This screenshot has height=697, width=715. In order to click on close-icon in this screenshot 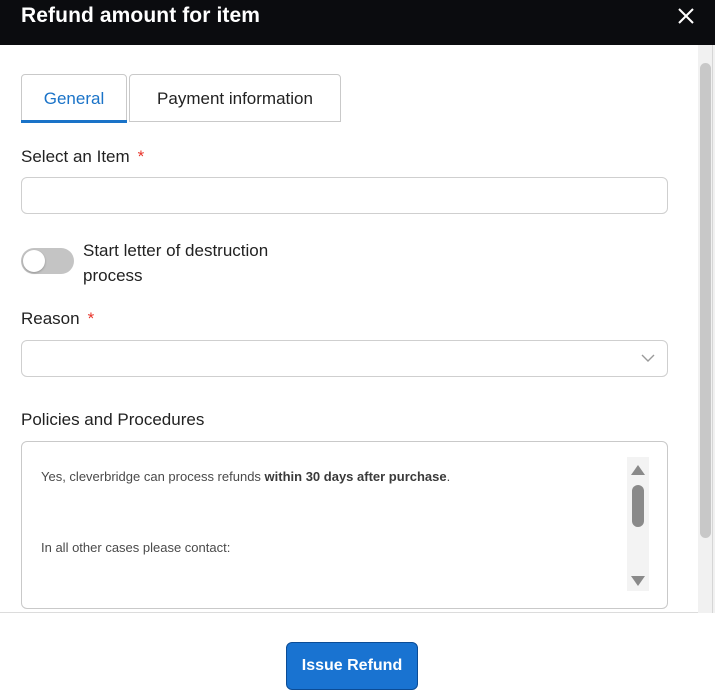, I will do `click(686, 16)`.